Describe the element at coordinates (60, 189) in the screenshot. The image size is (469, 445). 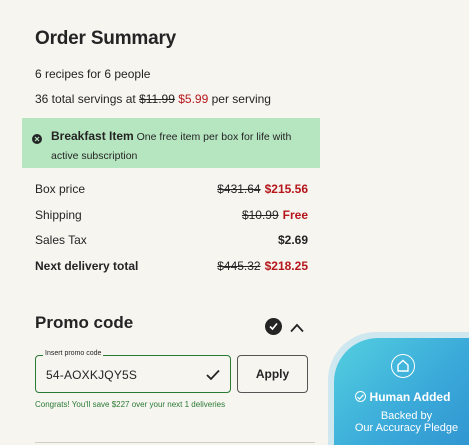
I see `price-row-label: Box price` at that location.